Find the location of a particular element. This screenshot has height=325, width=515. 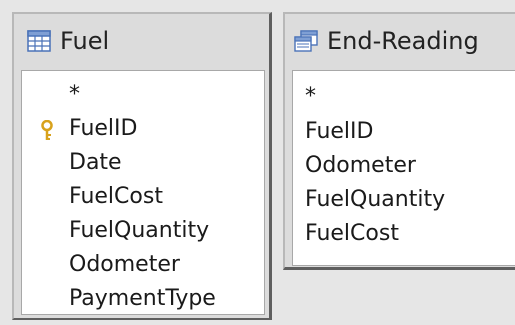

table-icon is located at coordinates (39, 41).